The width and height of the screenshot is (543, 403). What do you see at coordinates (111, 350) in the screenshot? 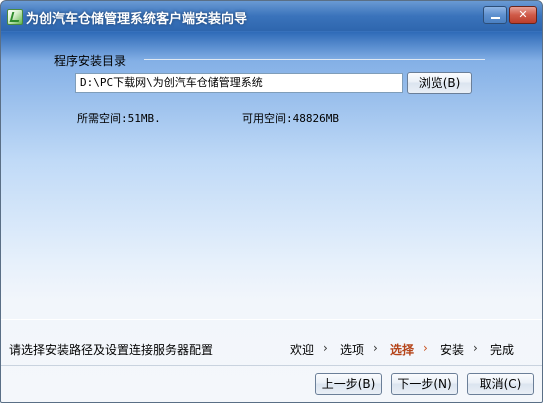
I see `status-hint: 请选择安装路径及设置连接服务器配置` at bounding box center [111, 350].